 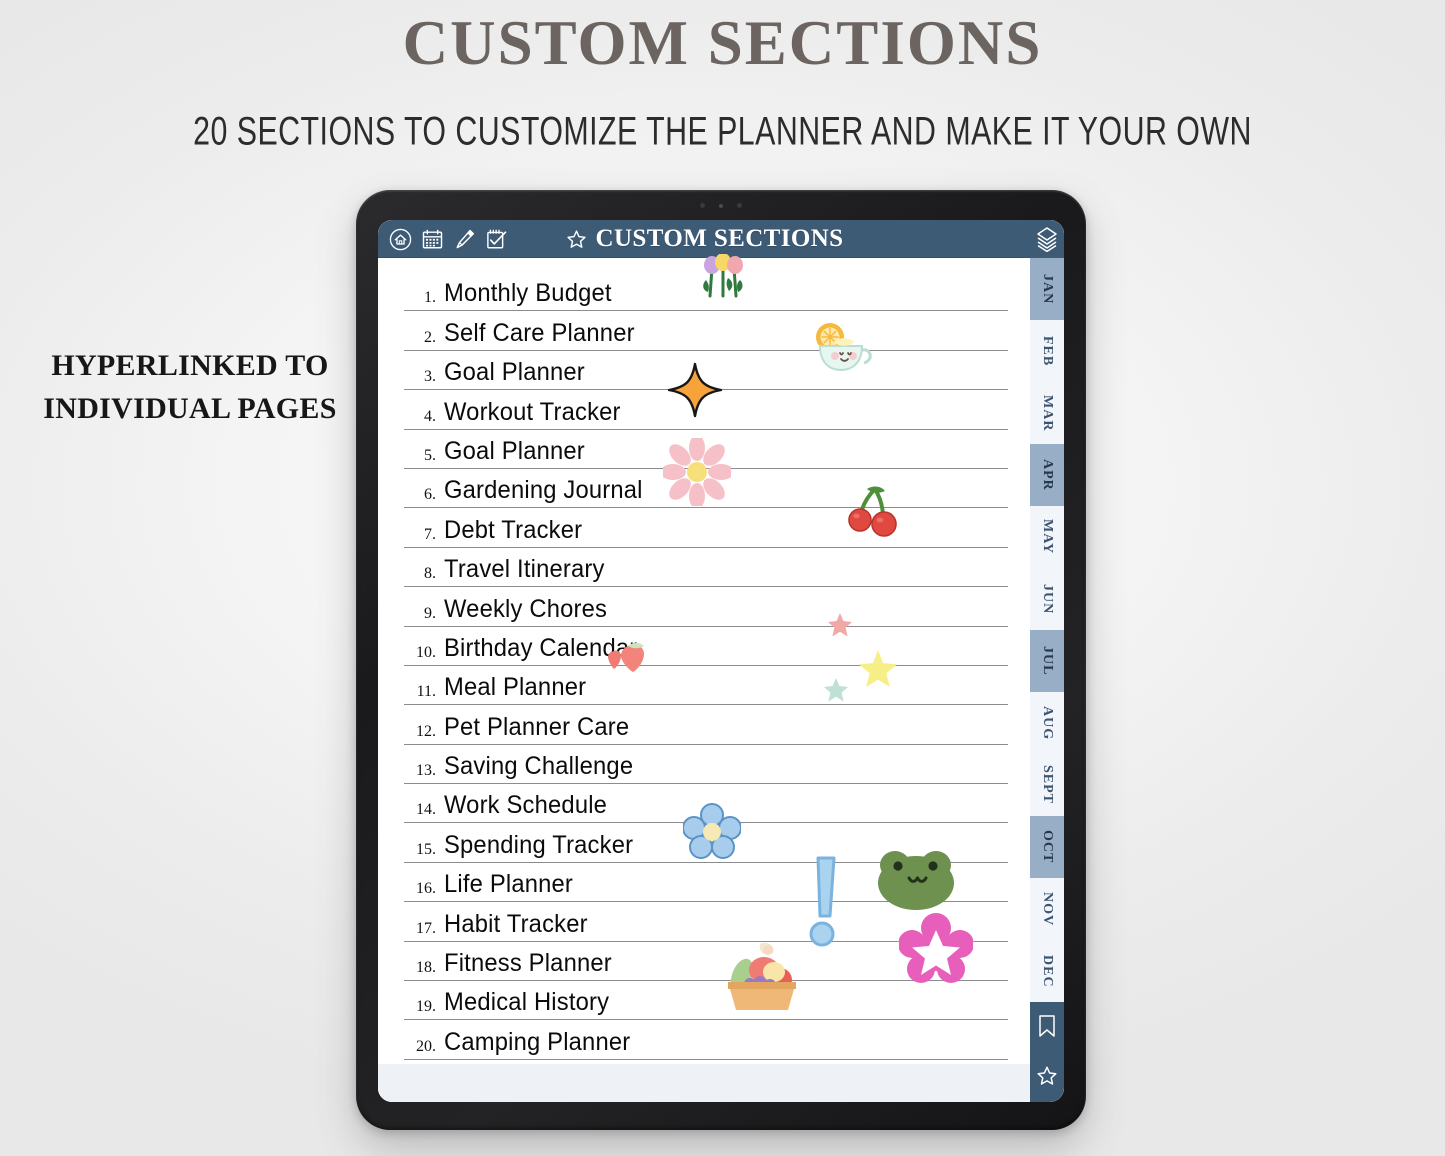 I want to click on home-icon, so click(x=400, y=239).